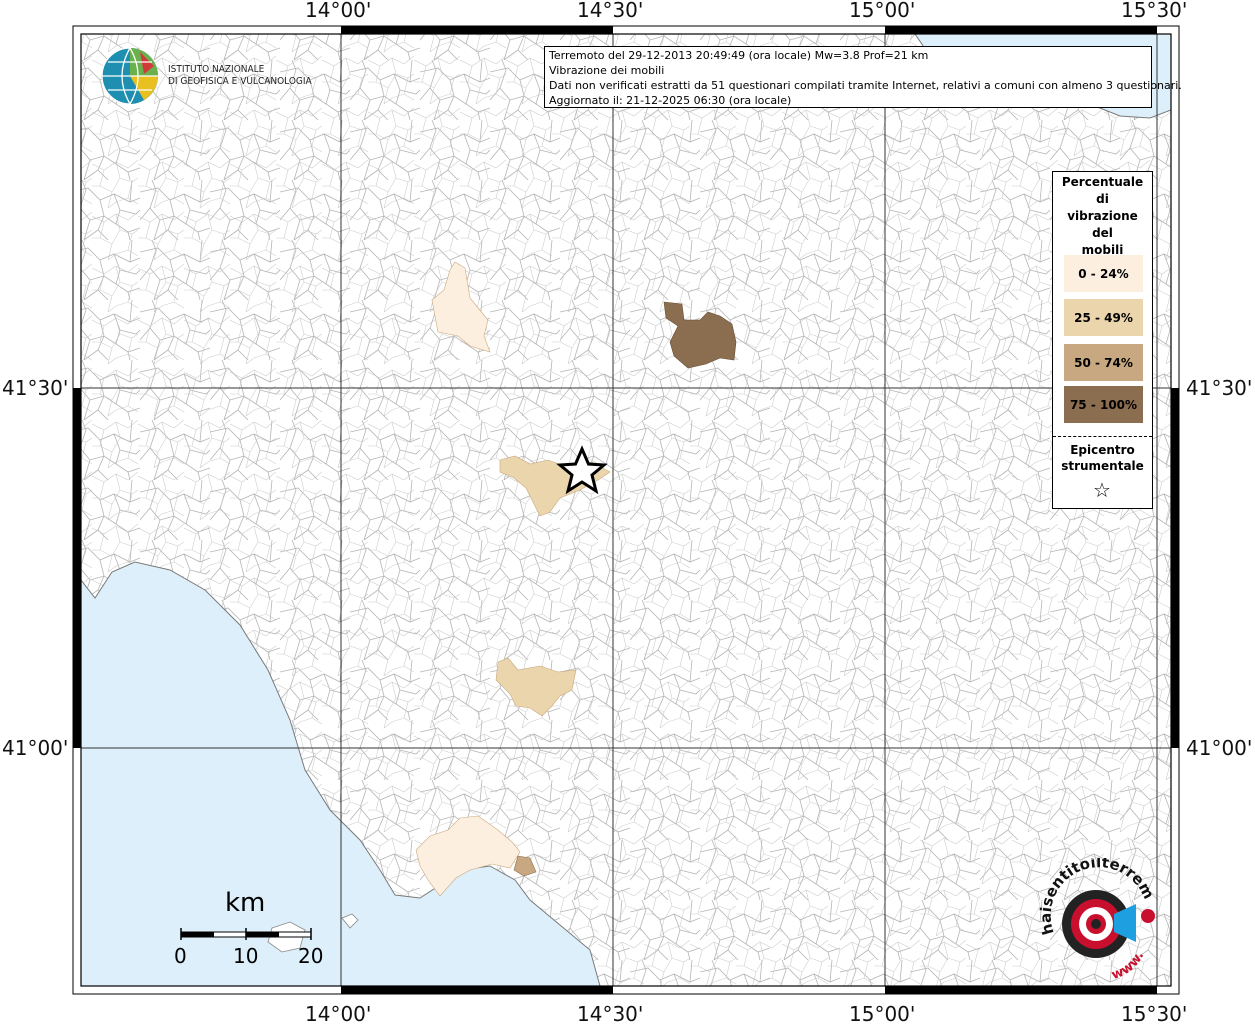  Describe the element at coordinates (180, 956) in the screenshot. I see `scale-label-0: 0` at that location.